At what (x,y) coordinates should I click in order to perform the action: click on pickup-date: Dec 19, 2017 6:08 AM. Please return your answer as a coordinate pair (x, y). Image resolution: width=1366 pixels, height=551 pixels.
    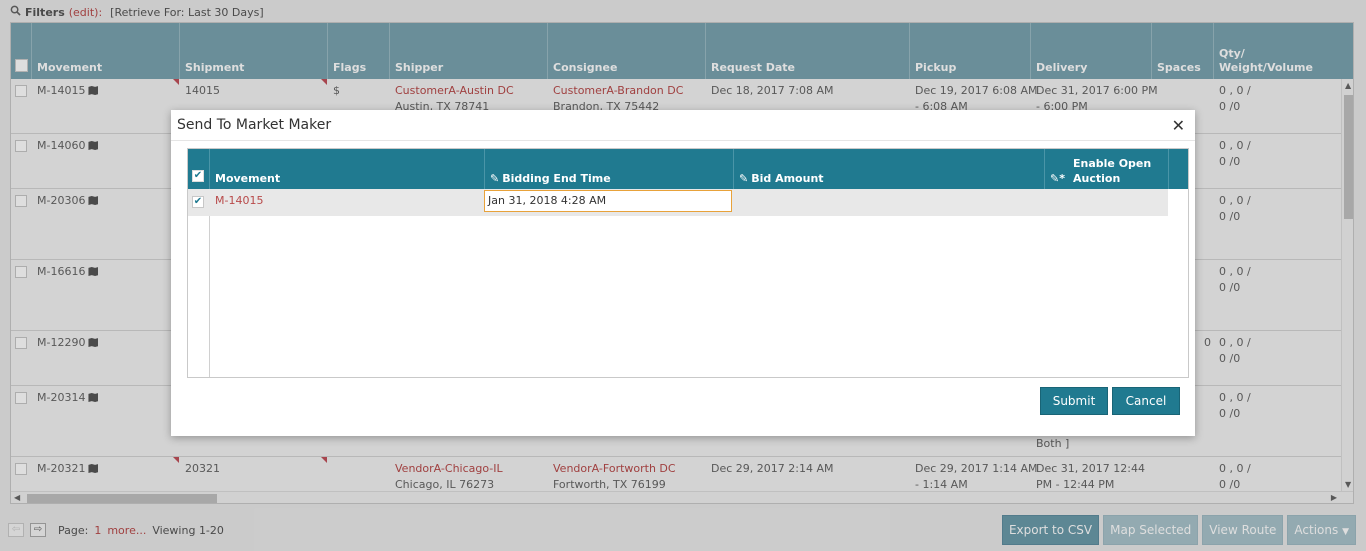
    Looking at the image, I should click on (976, 90).